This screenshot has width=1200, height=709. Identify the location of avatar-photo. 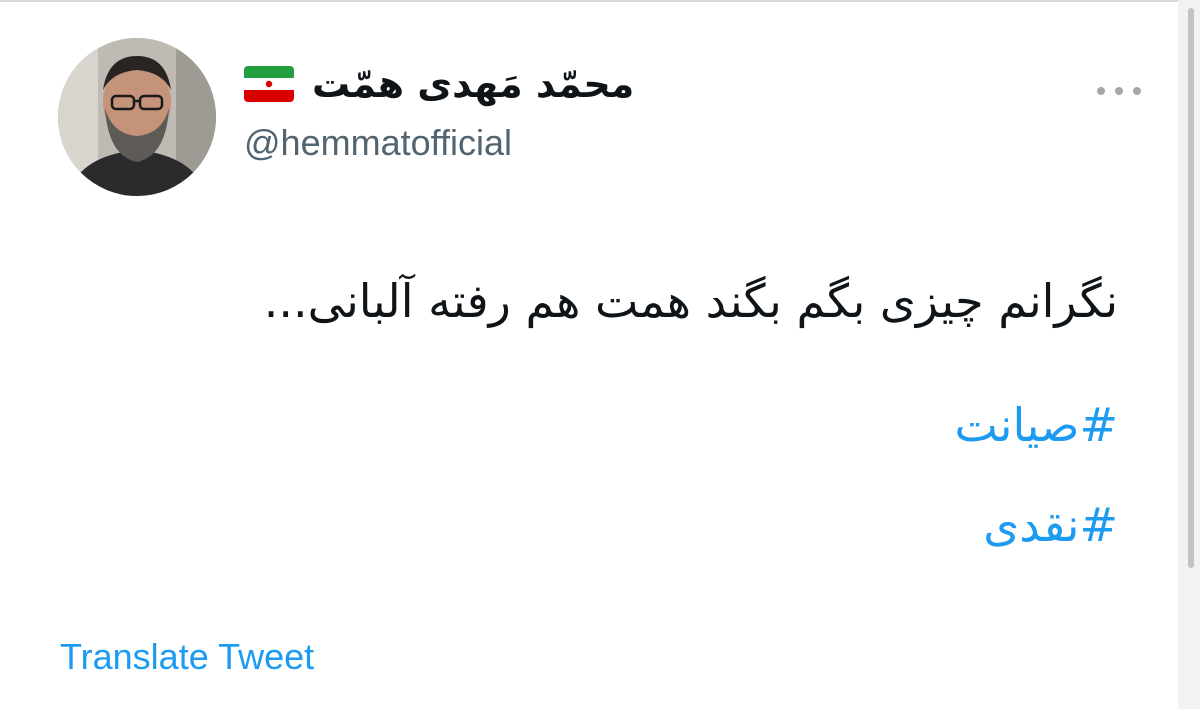
(137, 117).